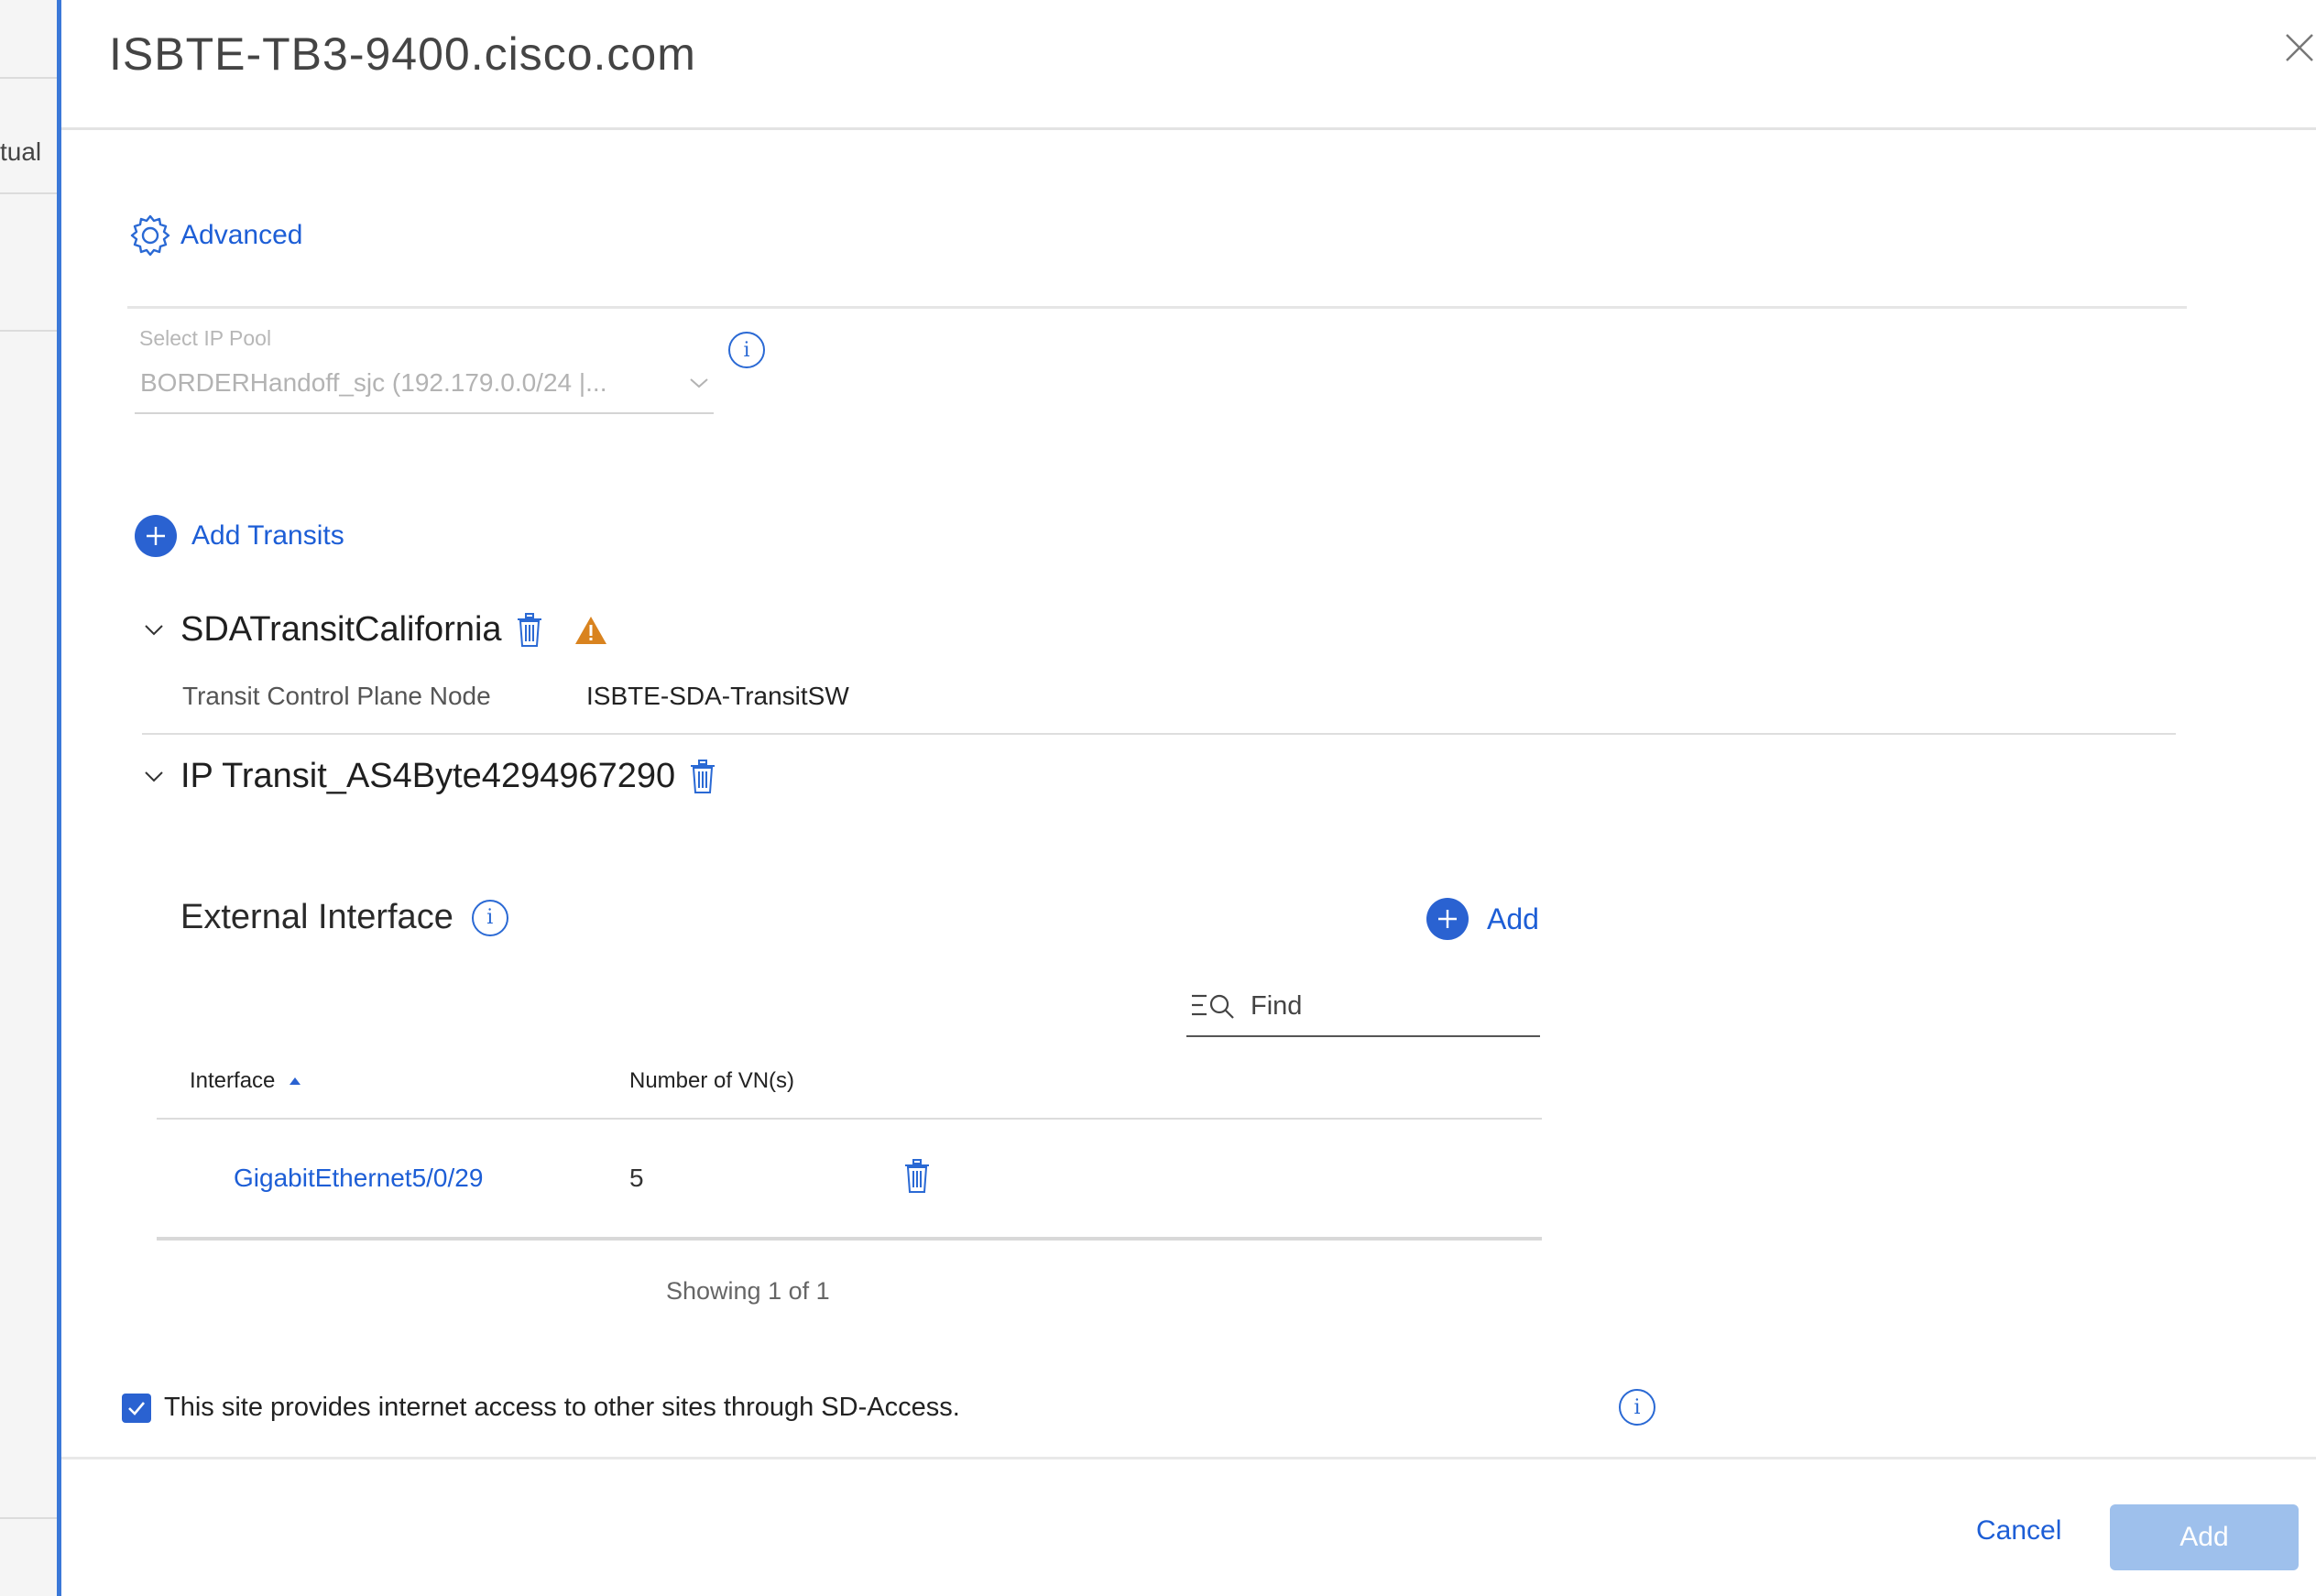  What do you see at coordinates (1213, 1006) in the screenshot?
I see `filter-search-icon` at bounding box center [1213, 1006].